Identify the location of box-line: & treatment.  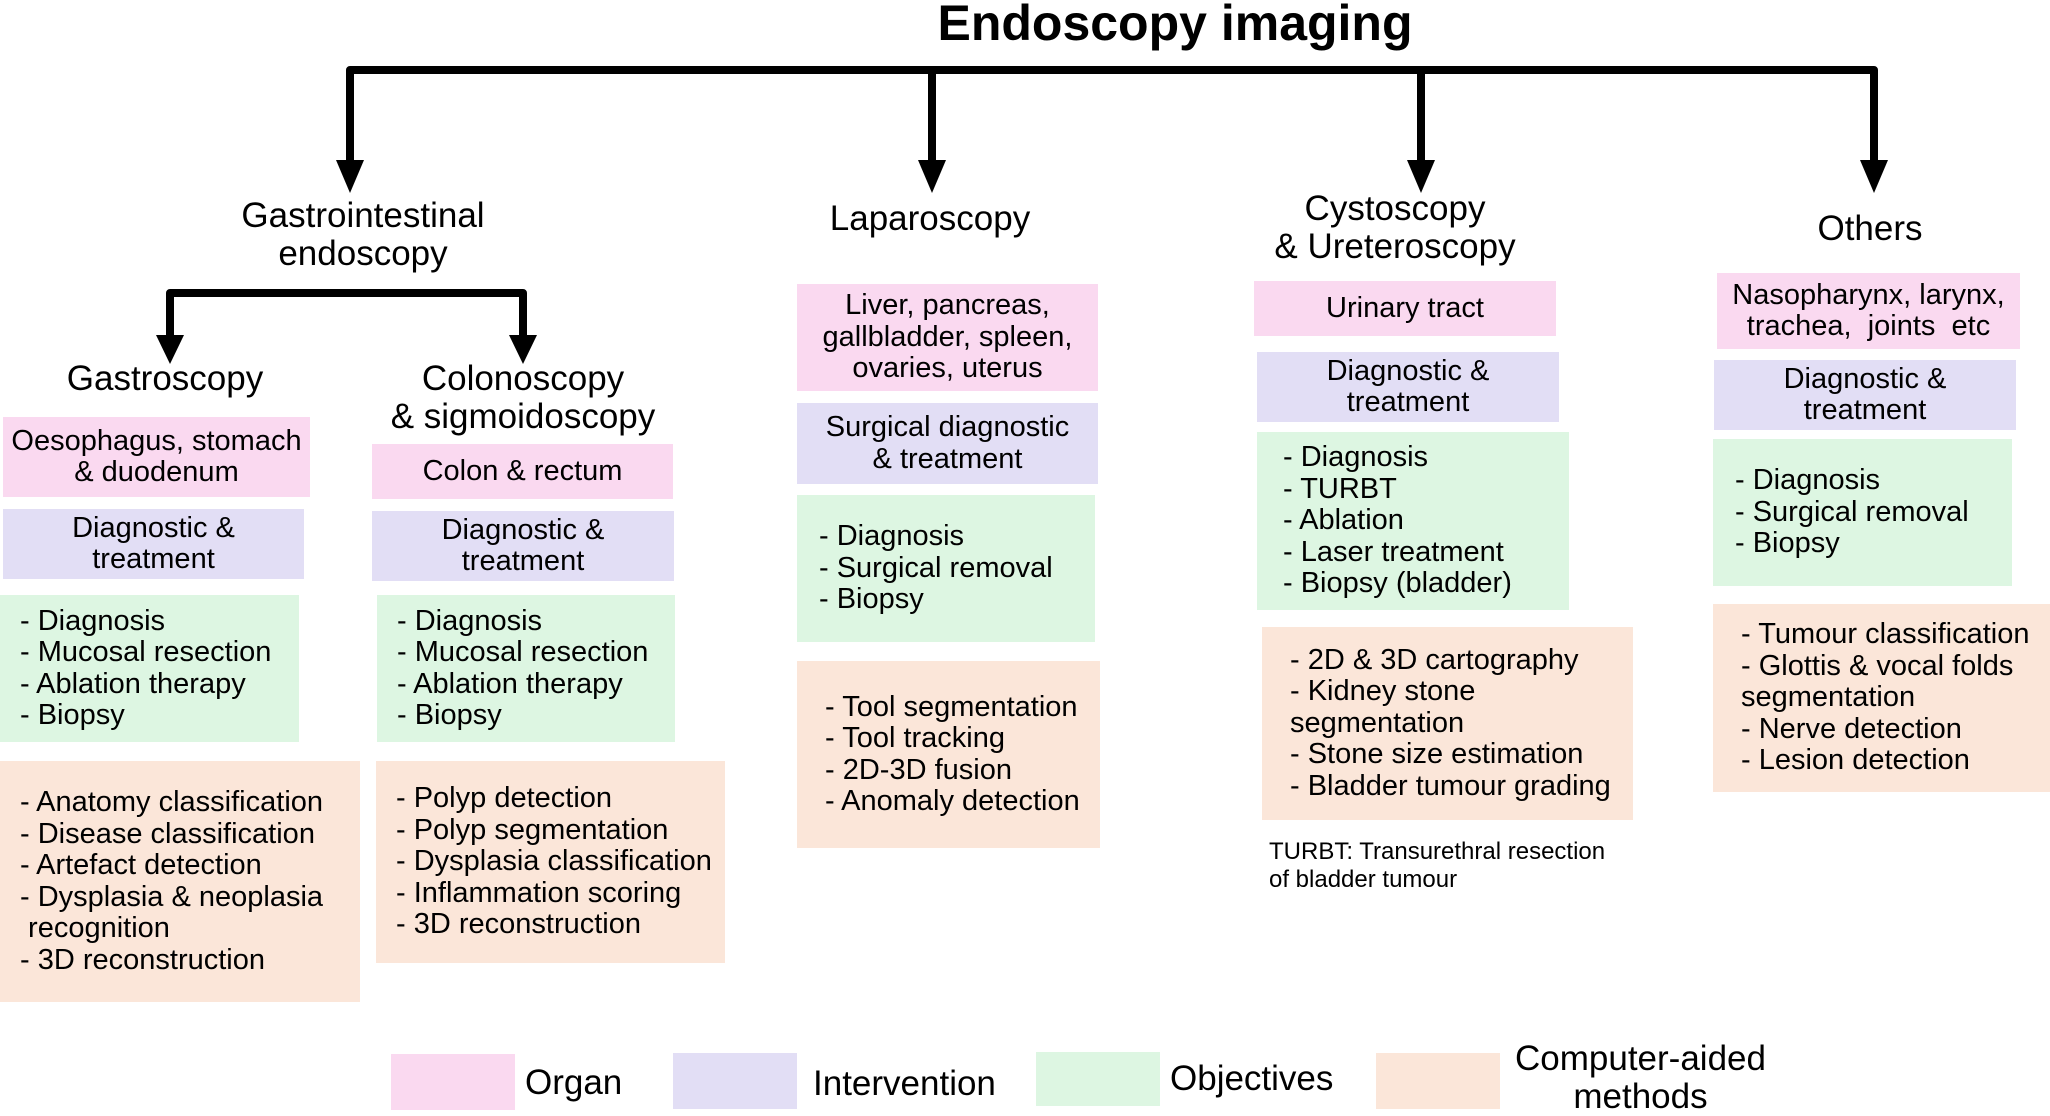
(947, 458).